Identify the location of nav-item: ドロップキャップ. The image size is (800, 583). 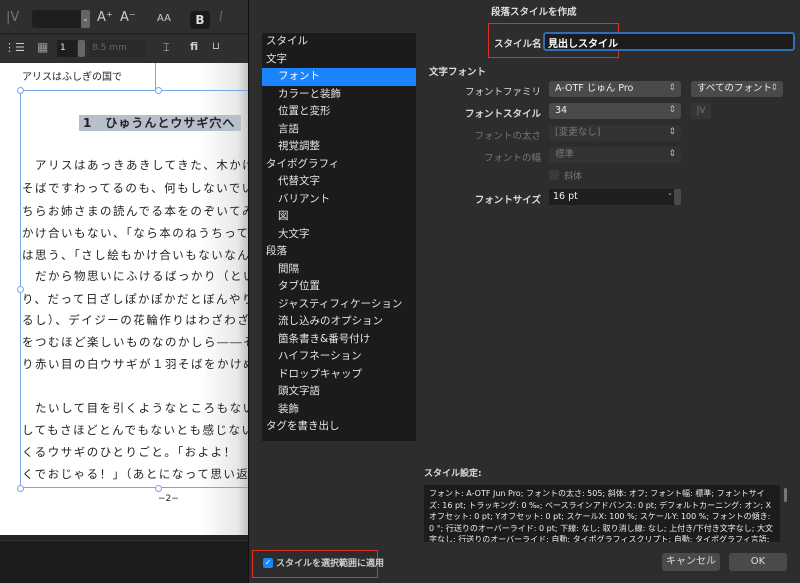
(339, 375).